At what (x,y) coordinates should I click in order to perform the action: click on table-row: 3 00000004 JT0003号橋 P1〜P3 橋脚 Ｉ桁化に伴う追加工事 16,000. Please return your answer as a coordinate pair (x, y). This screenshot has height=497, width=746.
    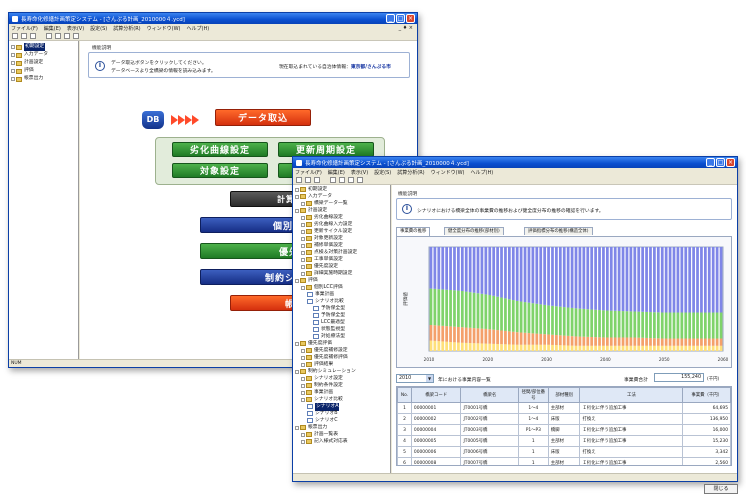
    Looking at the image, I should click on (564, 430).